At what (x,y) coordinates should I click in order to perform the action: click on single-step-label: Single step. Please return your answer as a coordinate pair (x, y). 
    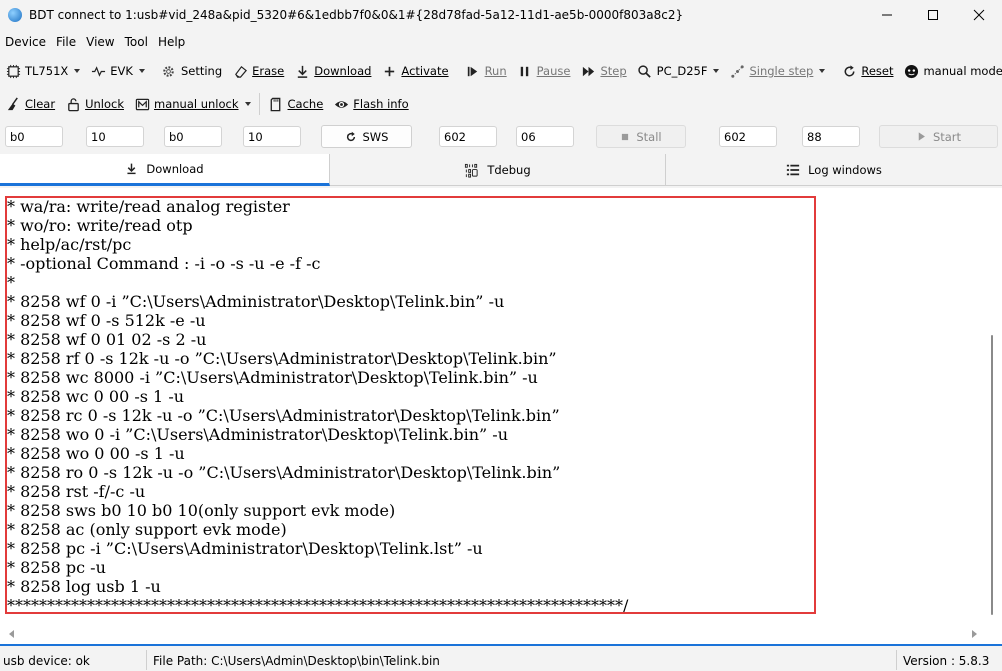
    Looking at the image, I should click on (781, 71).